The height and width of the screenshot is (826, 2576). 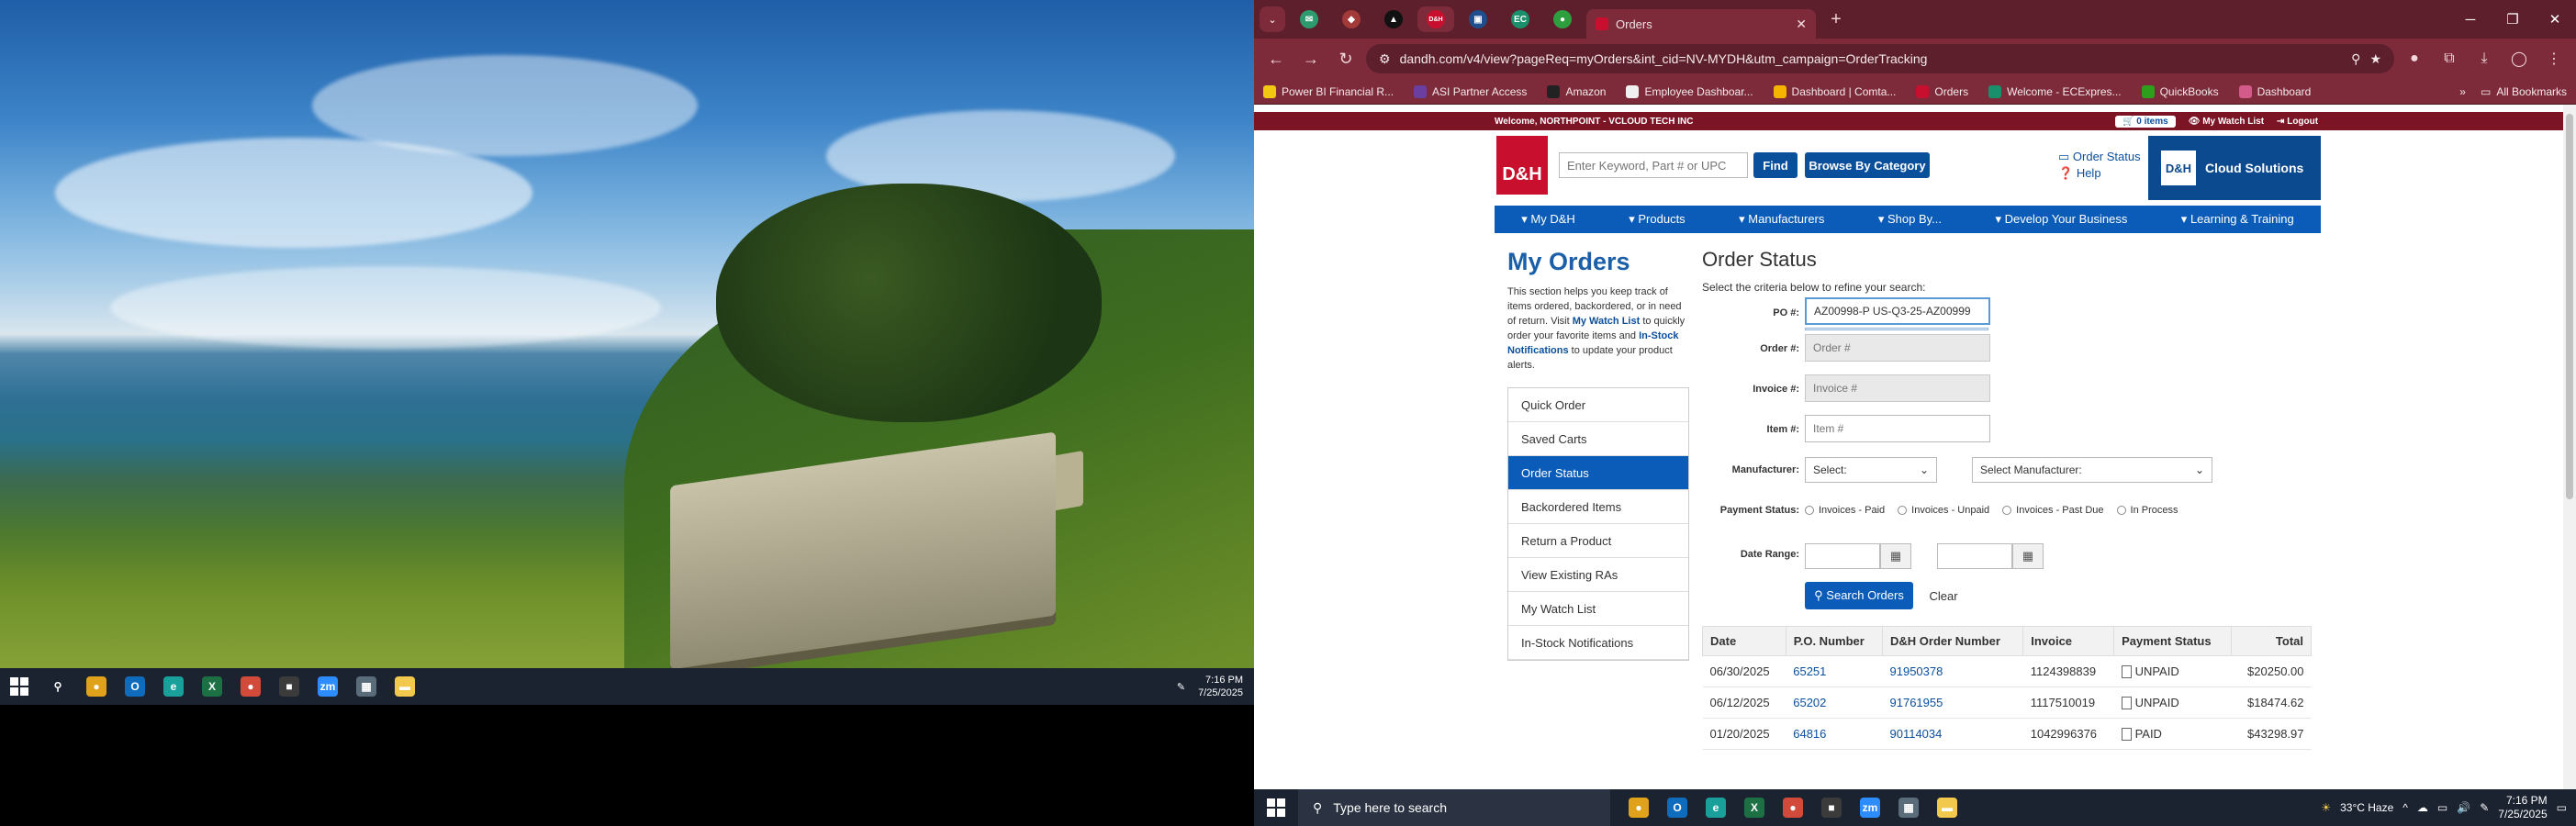 What do you see at coordinates (1522, 165) in the screenshot?
I see `dh-logo: D&H` at bounding box center [1522, 165].